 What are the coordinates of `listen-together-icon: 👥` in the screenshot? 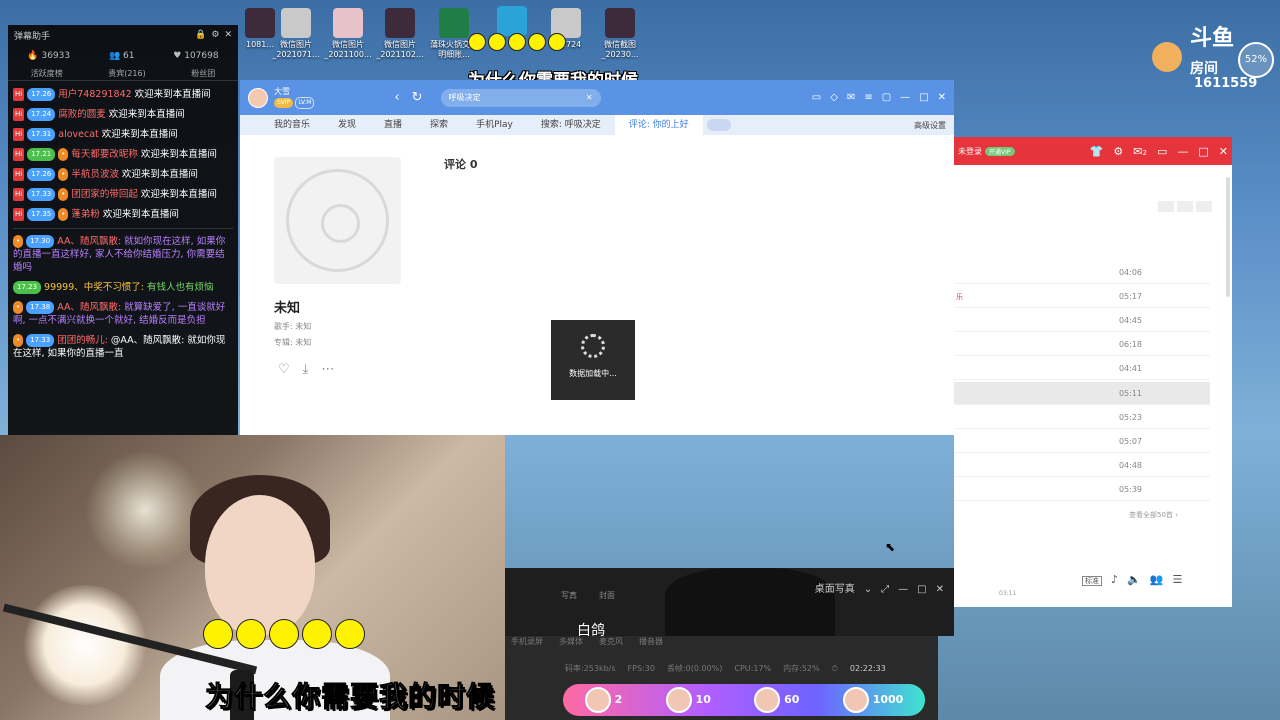 It's located at (1157, 579).